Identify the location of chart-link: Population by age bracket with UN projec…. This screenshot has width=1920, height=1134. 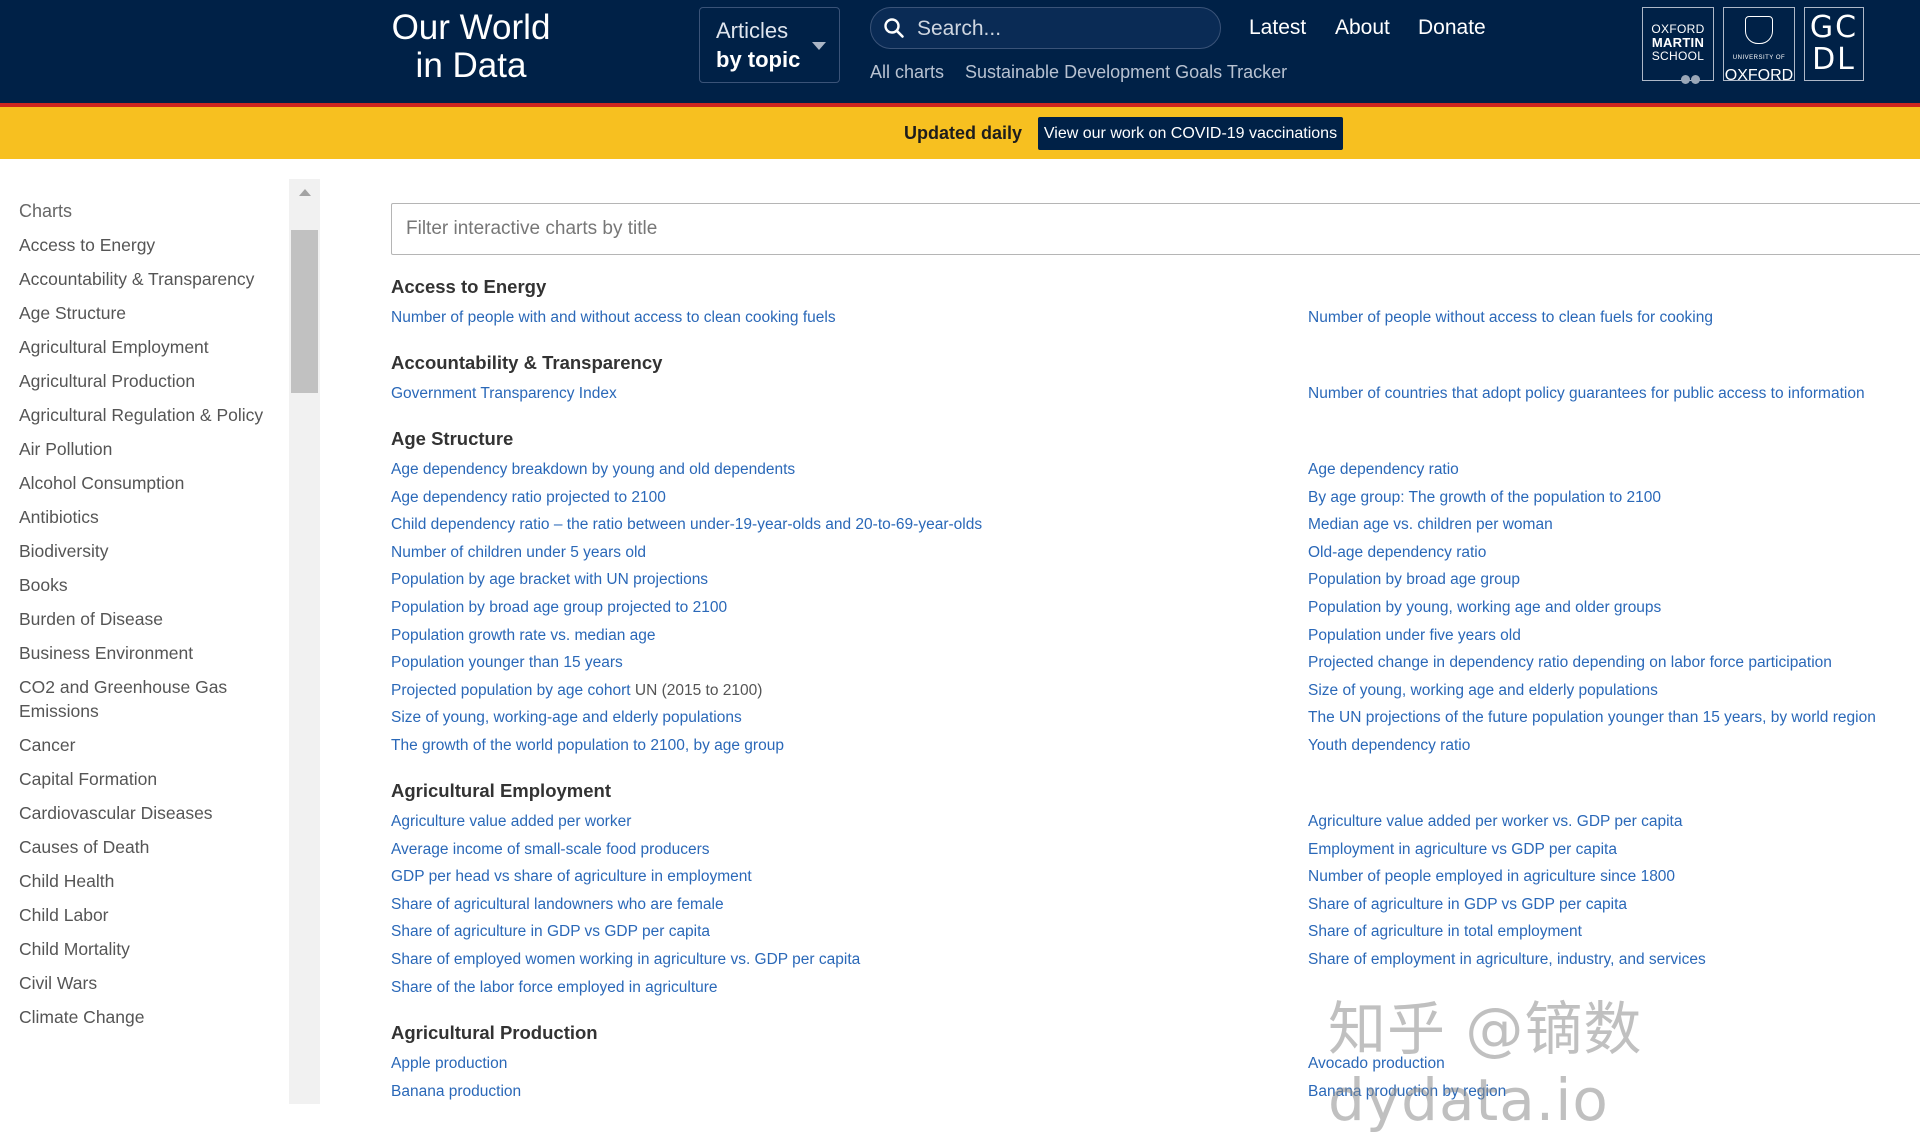
(849, 580).